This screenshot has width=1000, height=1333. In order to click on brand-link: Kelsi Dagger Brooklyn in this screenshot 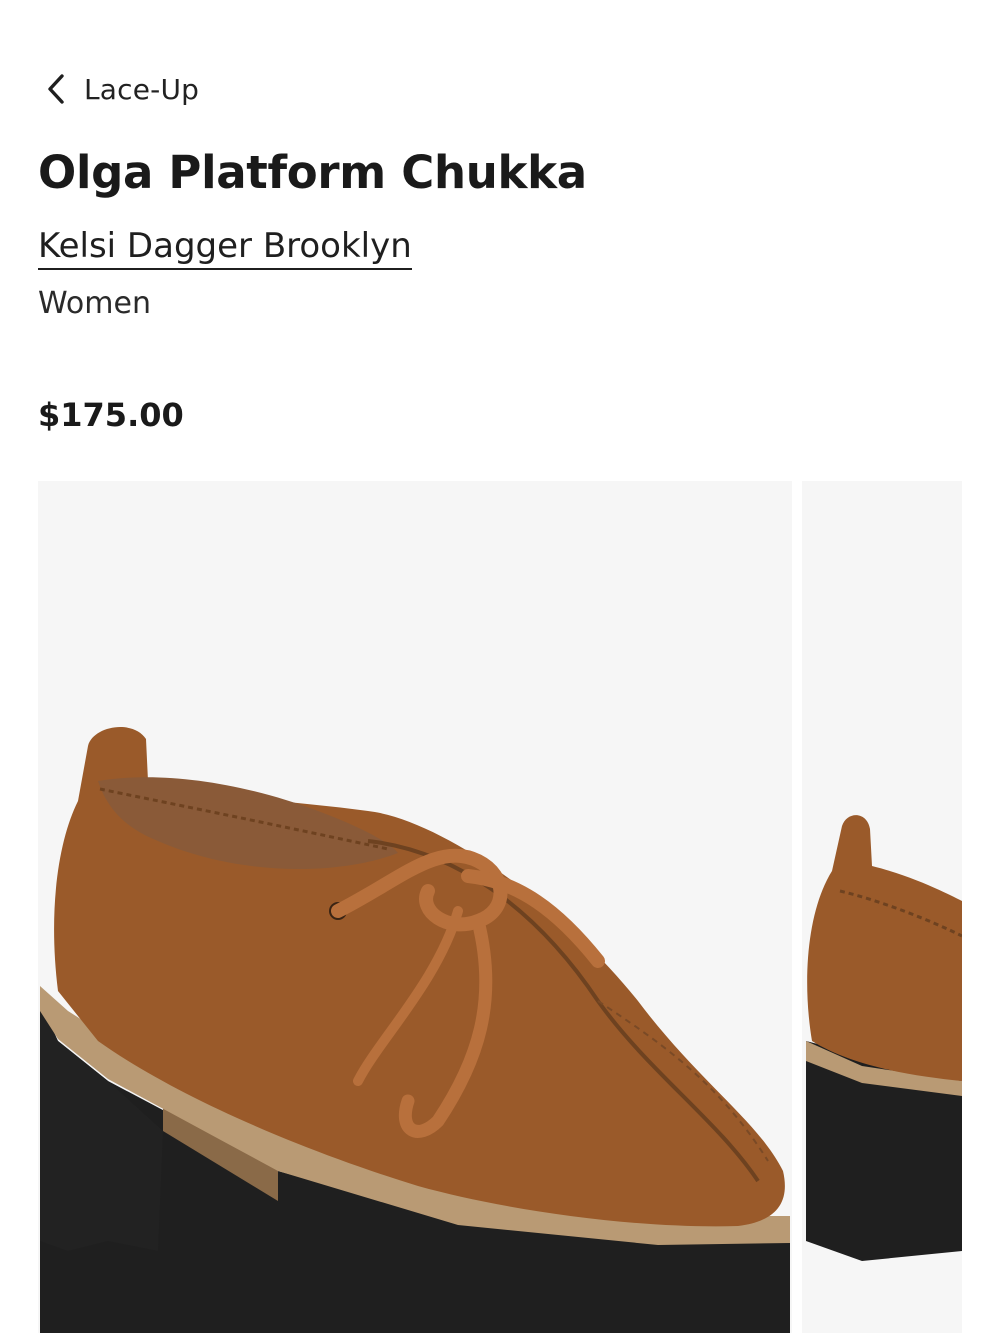, I will do `click(225, 248)`.